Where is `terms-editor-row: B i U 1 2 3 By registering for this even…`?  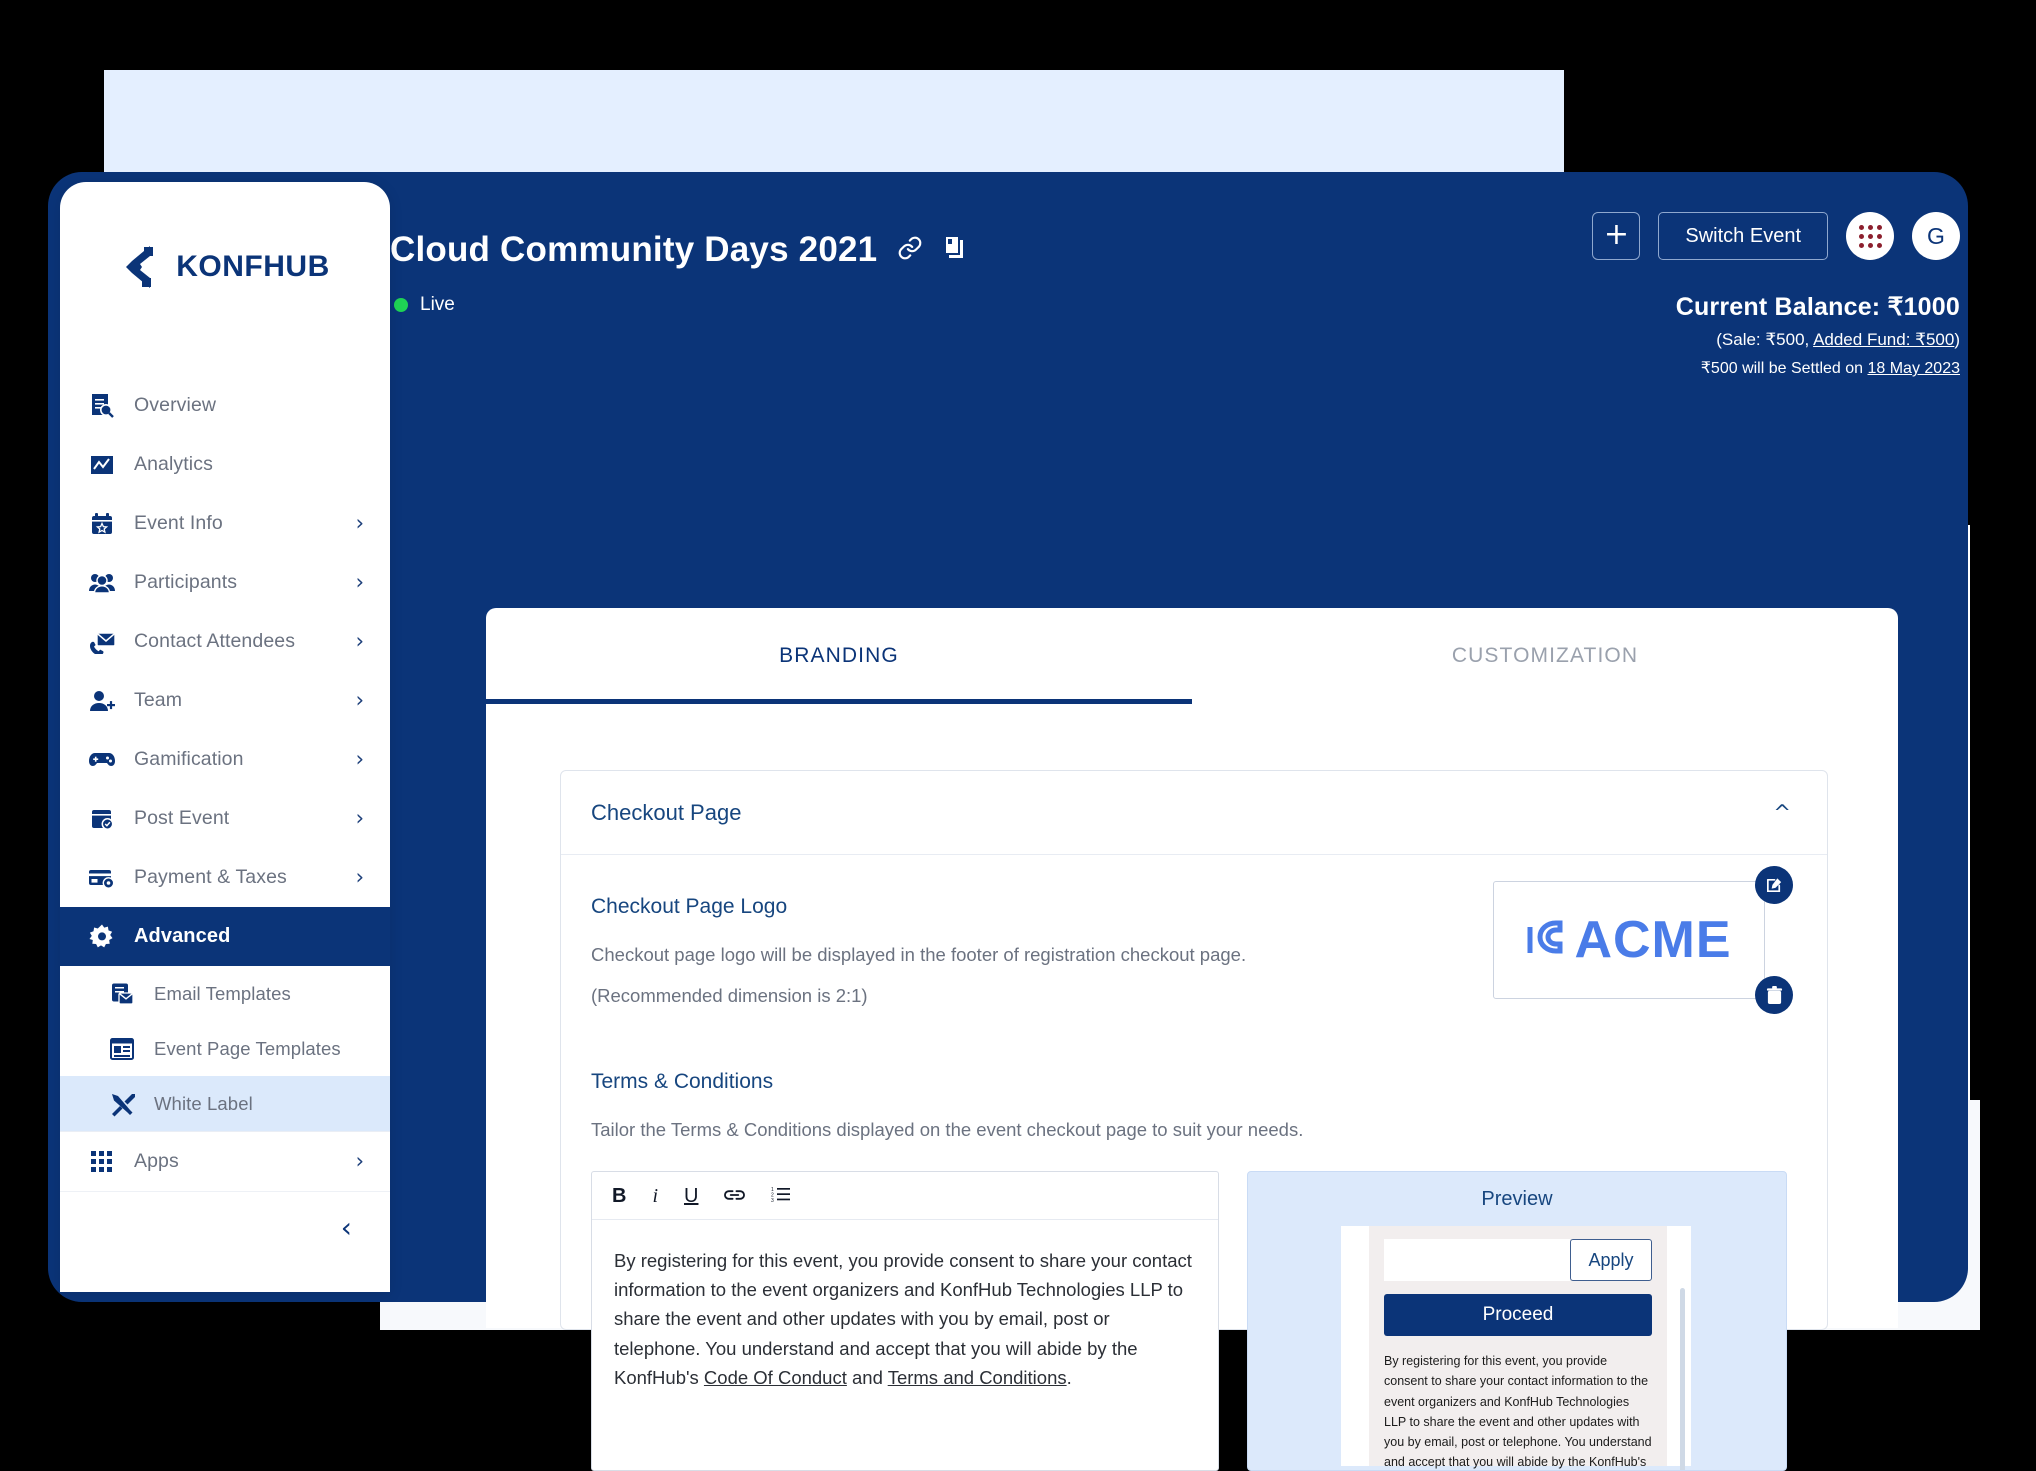
terms-editor-row: B i U 1 2 3 By registering for this even… is located at coordinates (1191, 1321).